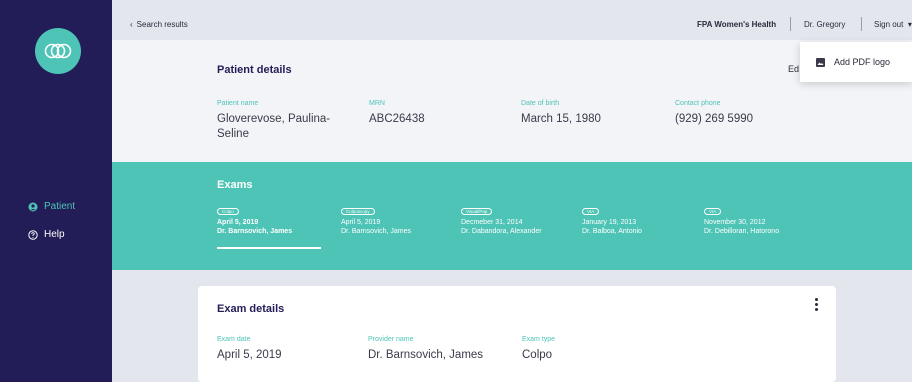  I want to click on exam-date: January 19, 2013, so click(609, 222).